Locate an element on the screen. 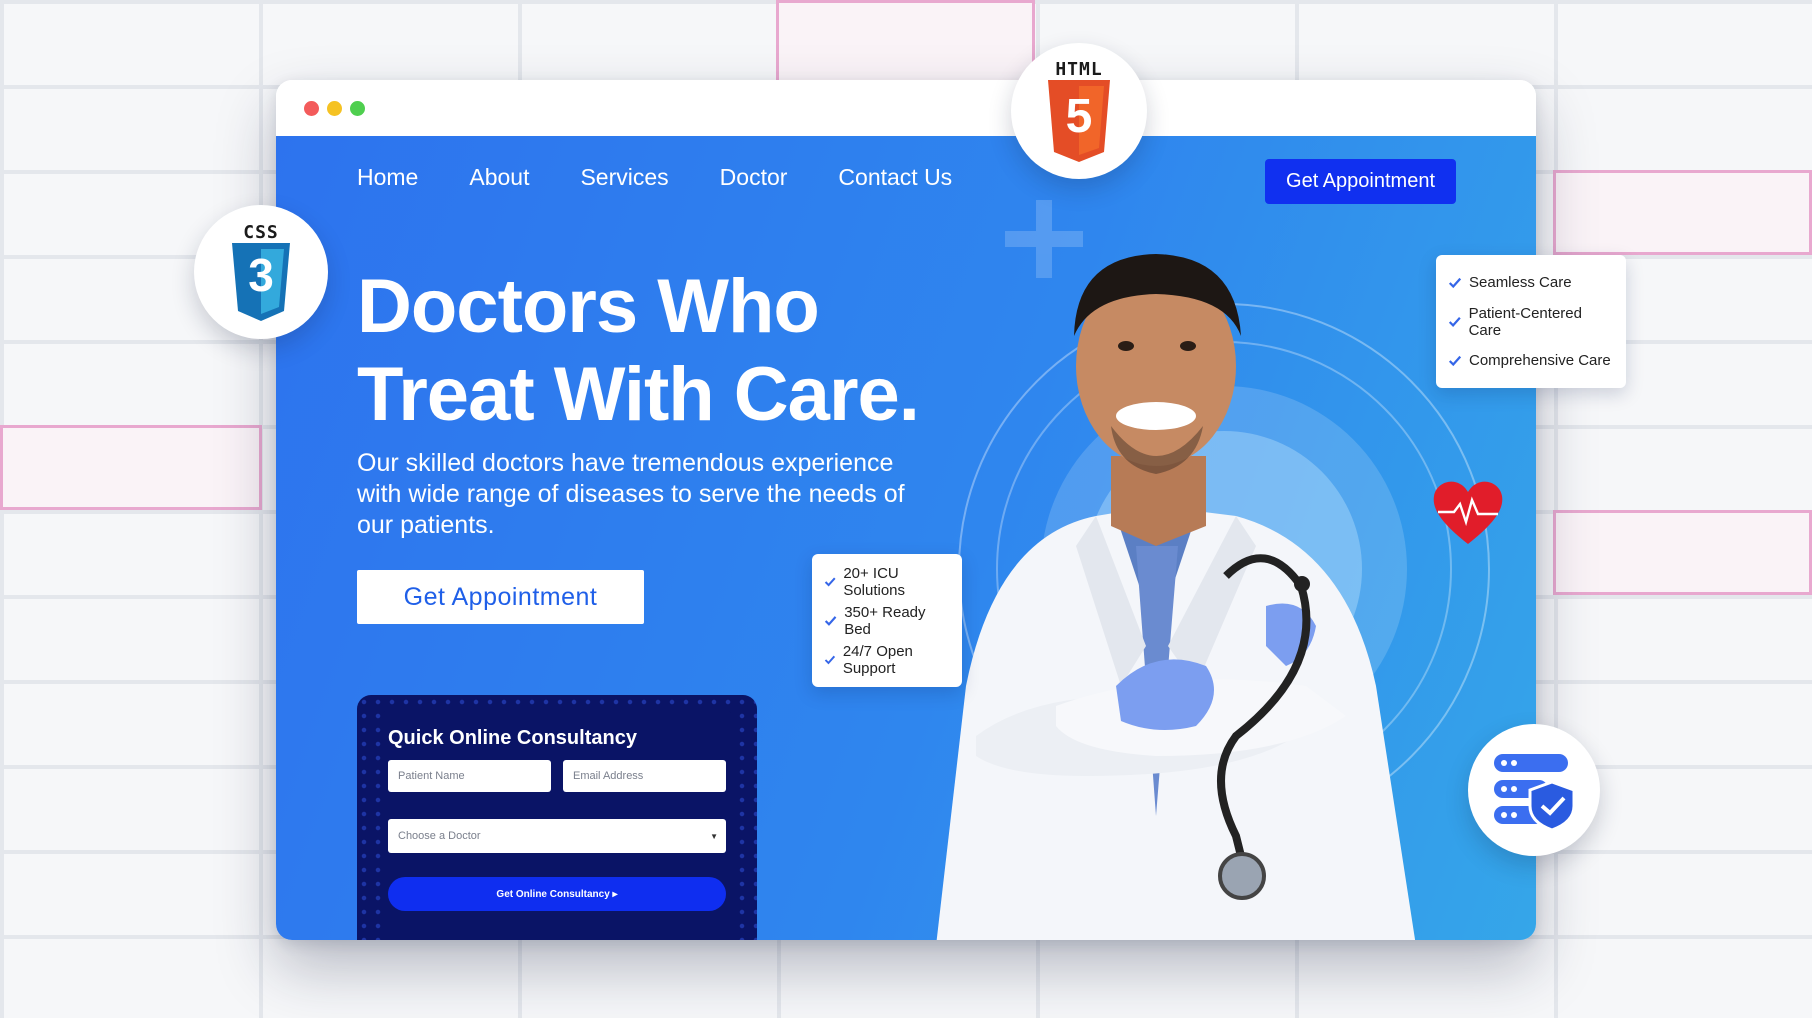 The height and width of the screenshot is (1018, 1812). nav-home: Home is located at coordinates (387, 177).